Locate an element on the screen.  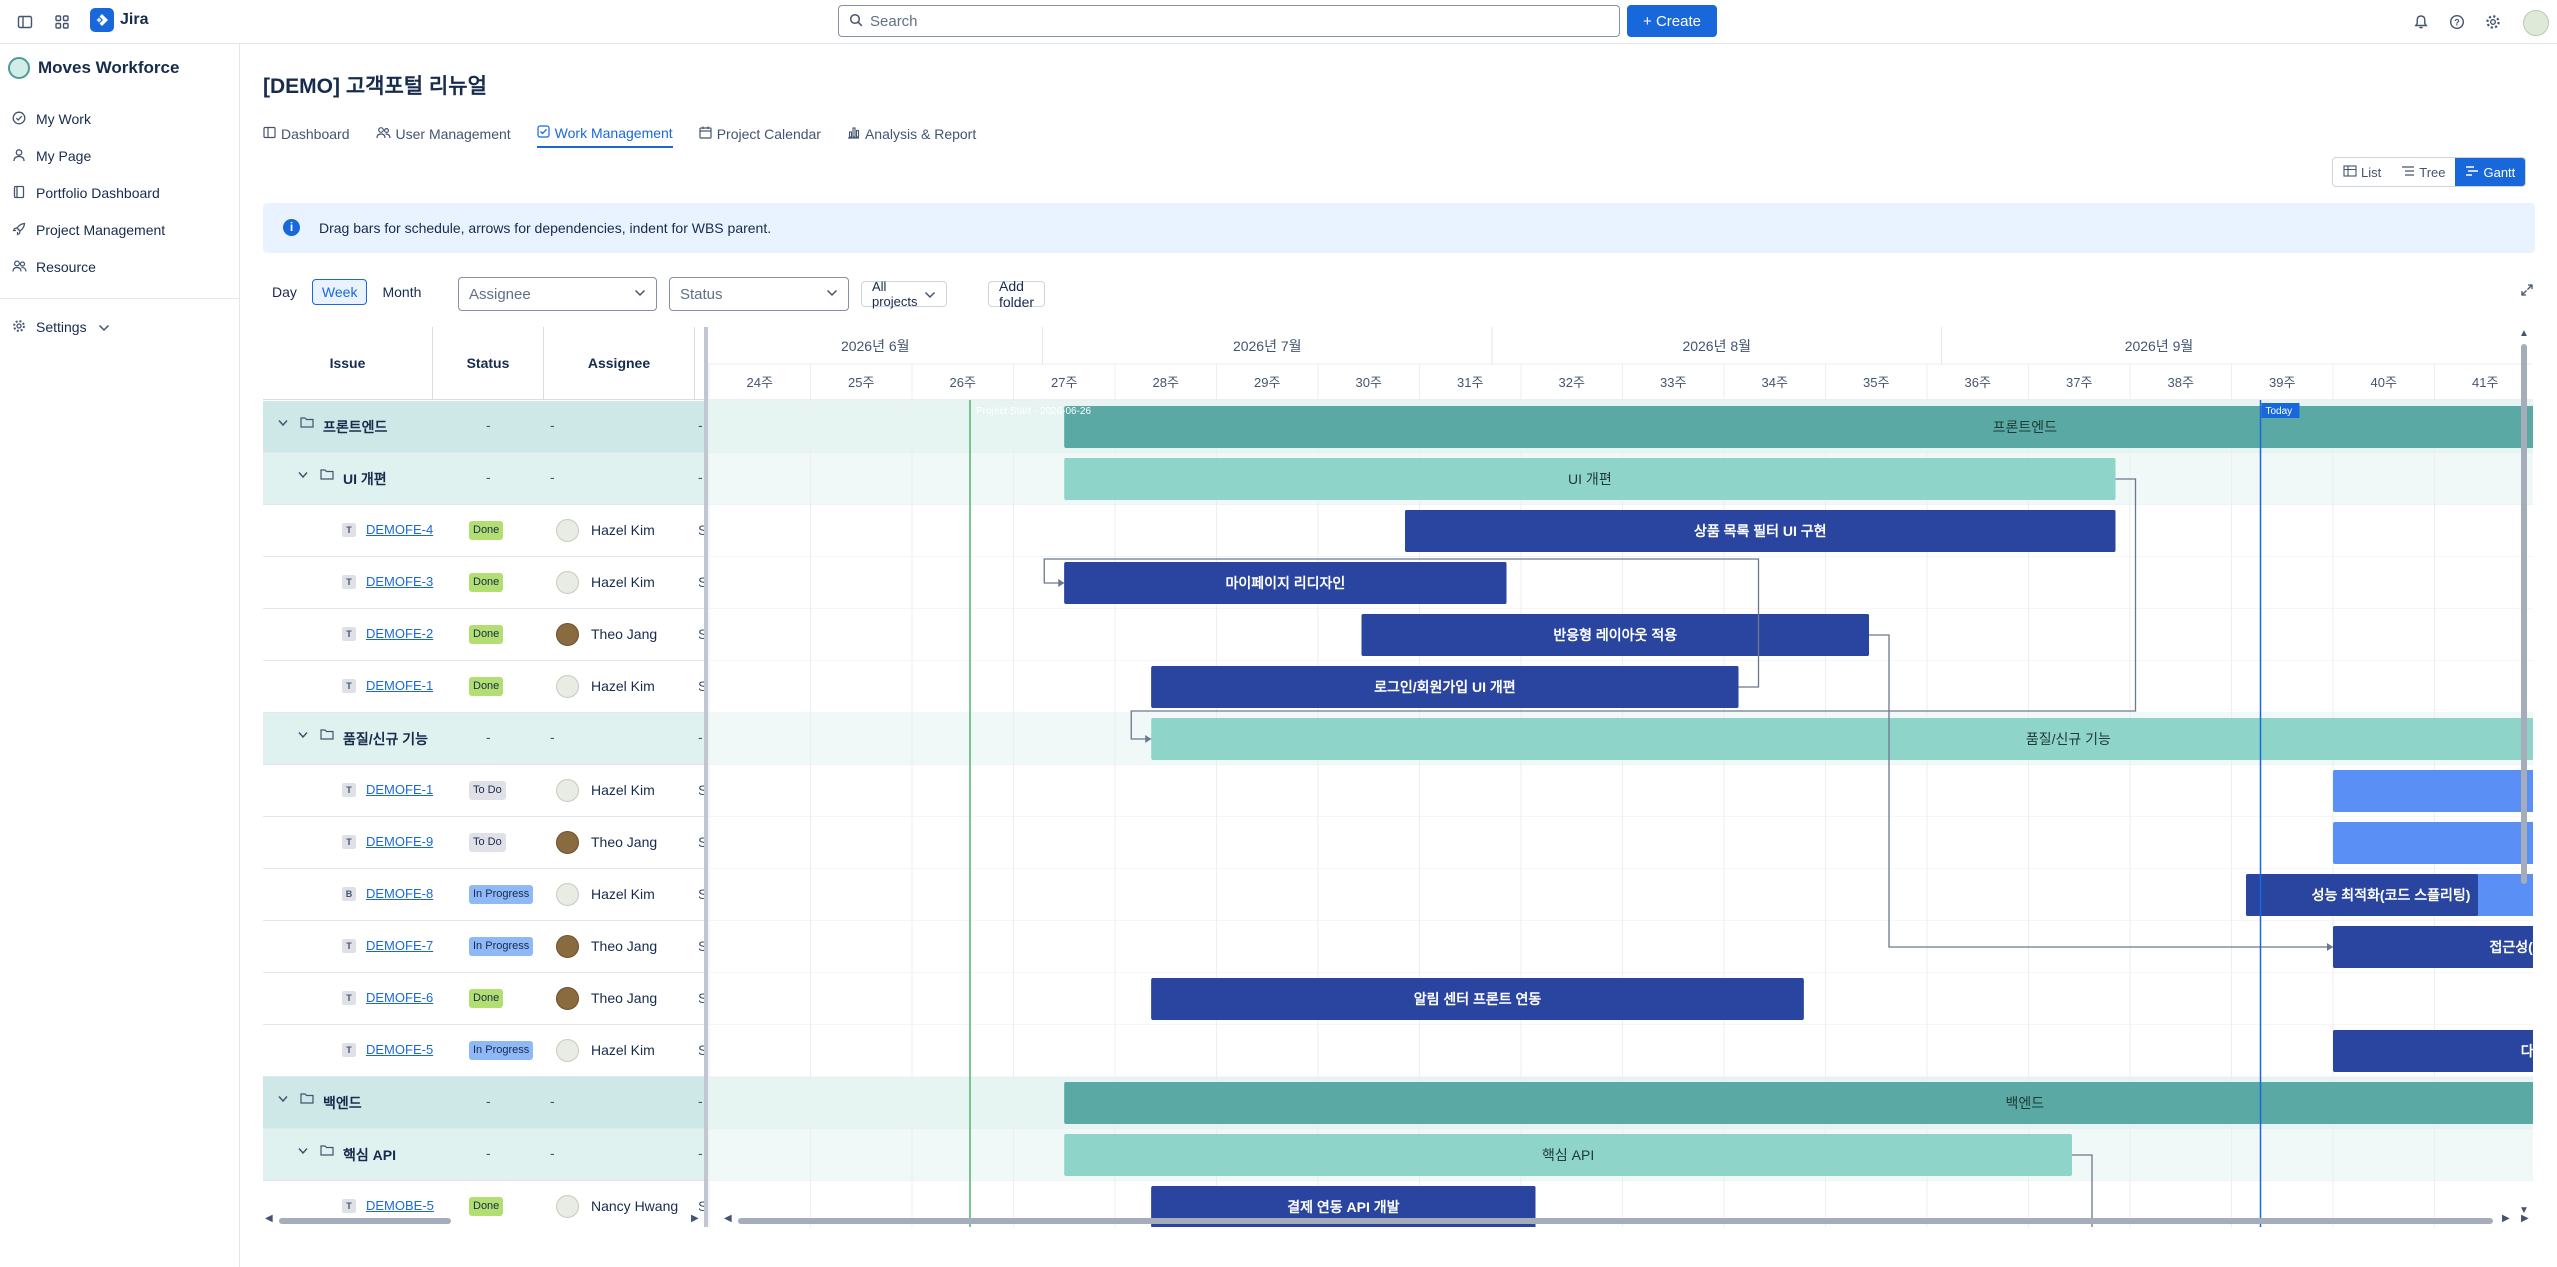
tab-analysis-report: Analysis & Report is located at coordinates (911, 134).